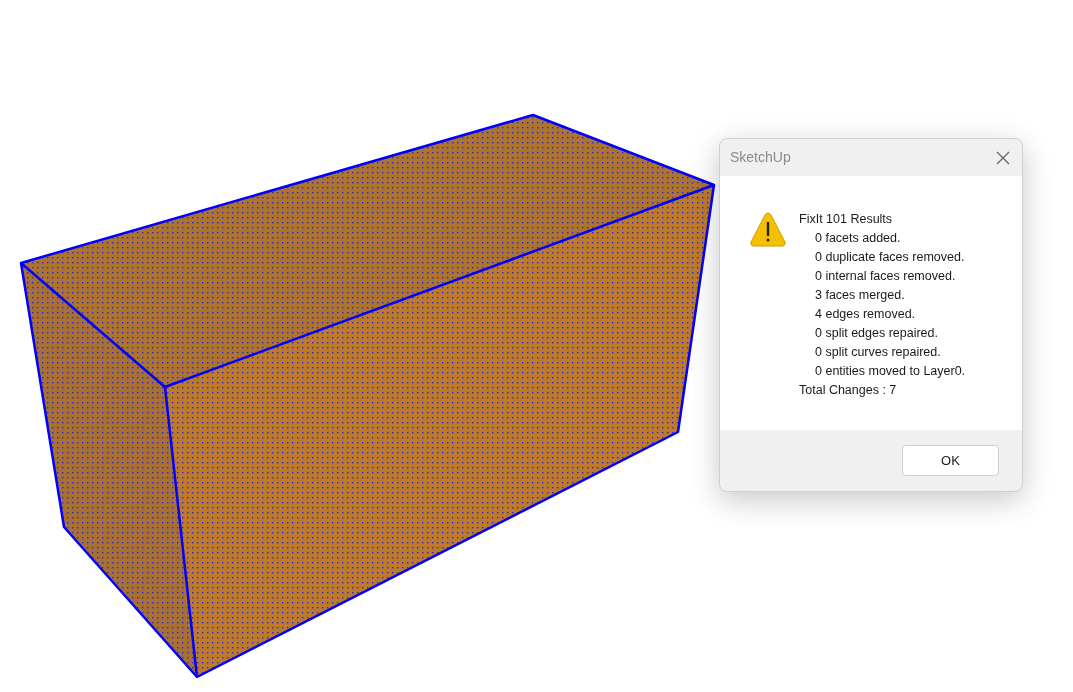  I want to click on result-text: FixIt 101 Results, so click(846, 219).